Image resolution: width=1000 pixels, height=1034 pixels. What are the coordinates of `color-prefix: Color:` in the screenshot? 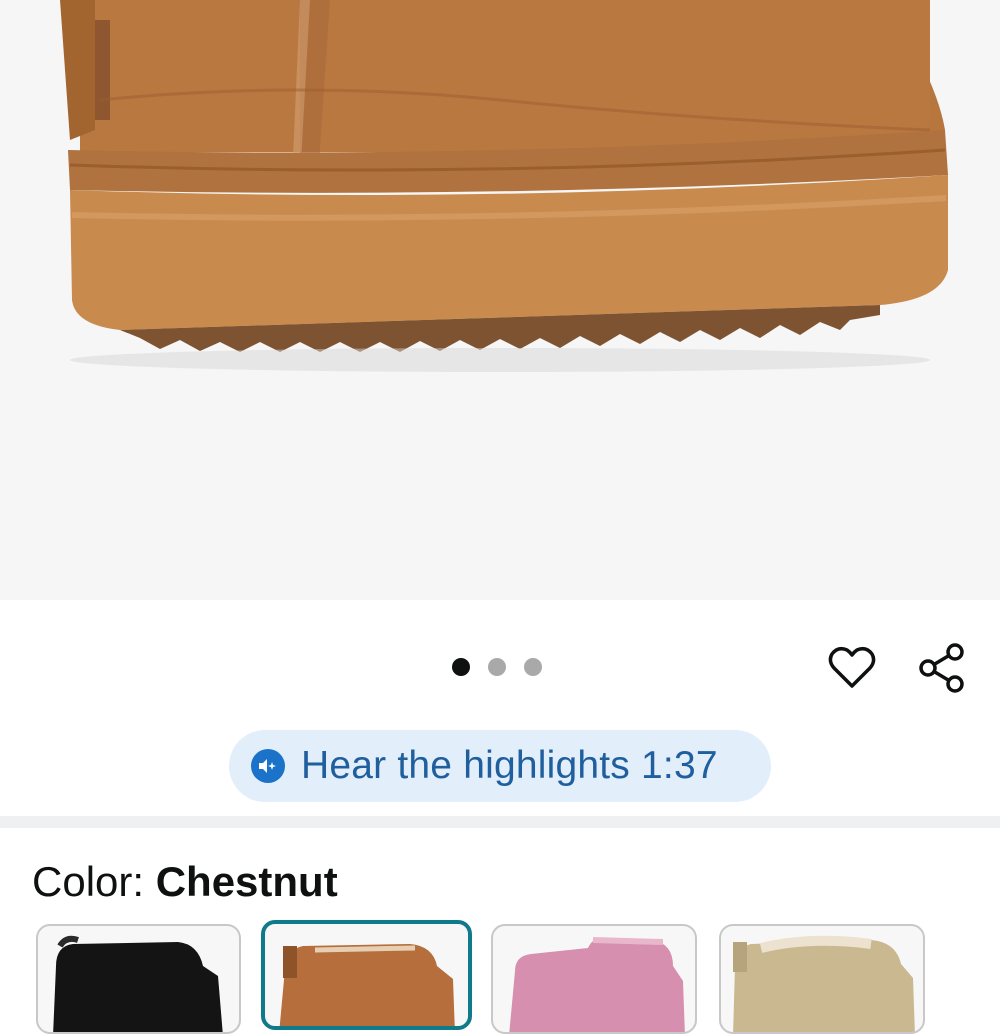 It's located at (94, 881).